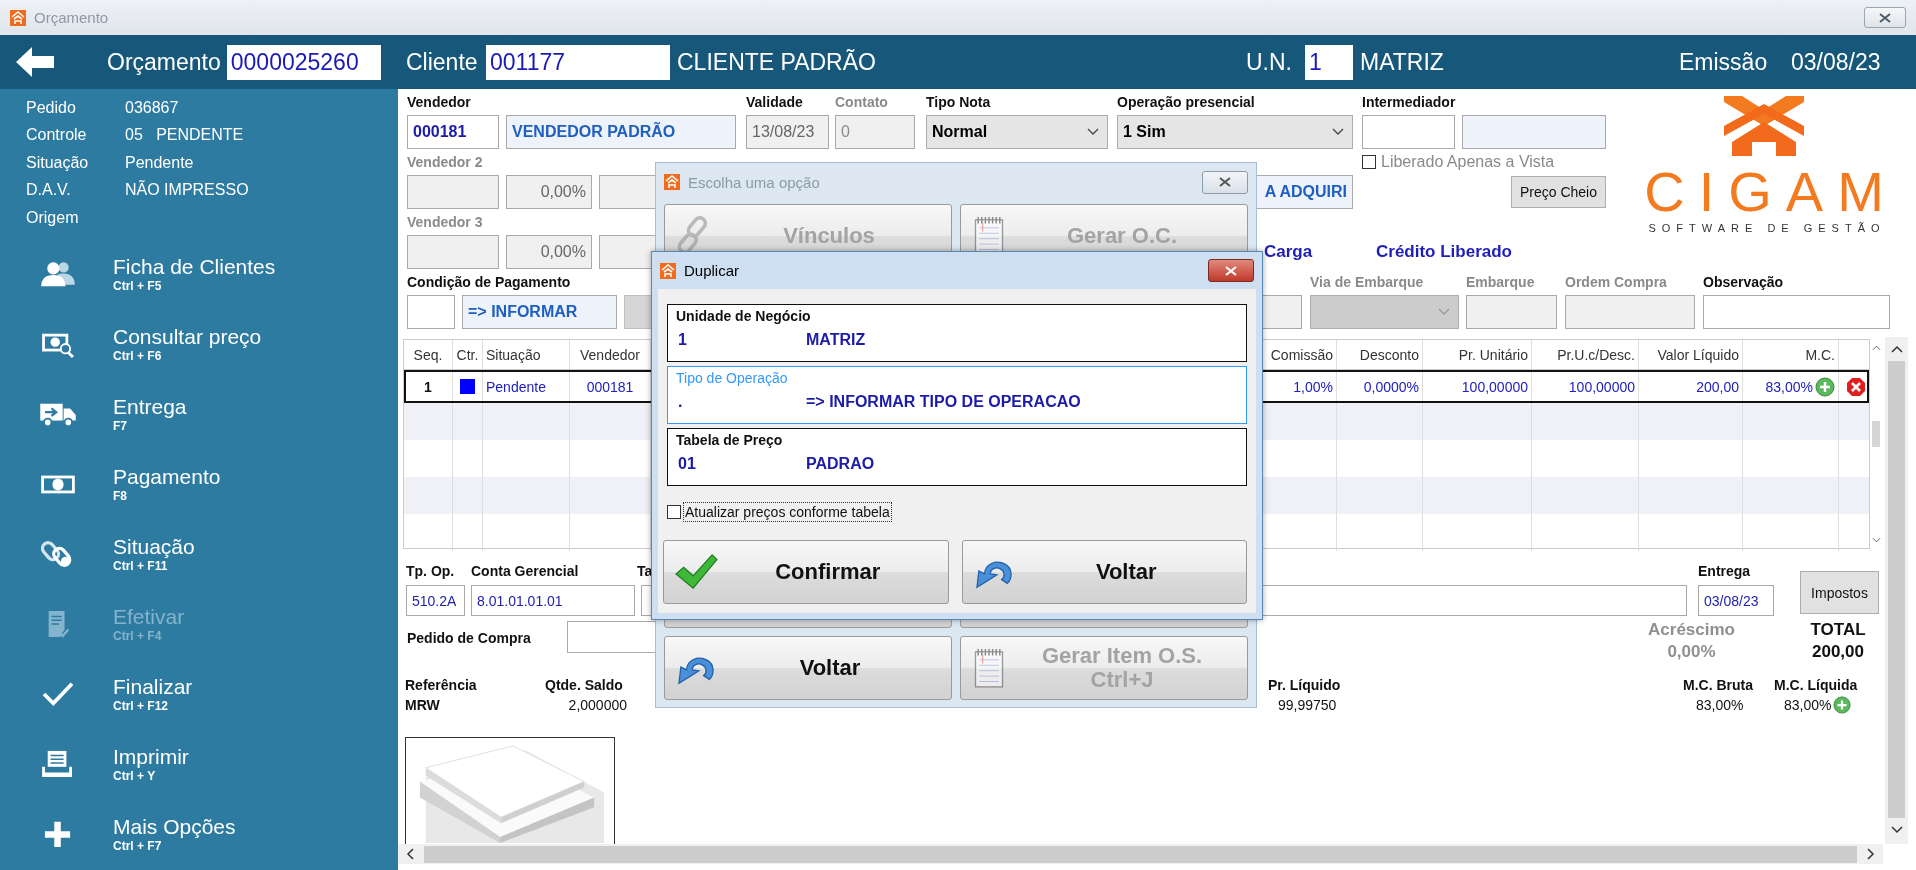 This screenshot has width=1916, height=870. Describe the element at coordinates (1329, 62) in the screenshot. I see `business-unit-field: 1` at that location.